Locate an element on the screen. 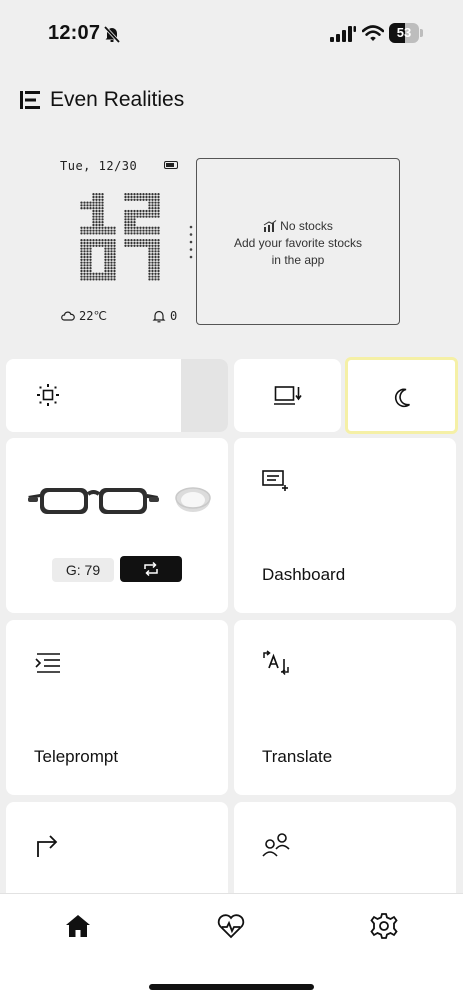 This screenshot has width=463, height=999. display-date: Tue, 12/30 is located at coordinates (99, 166).